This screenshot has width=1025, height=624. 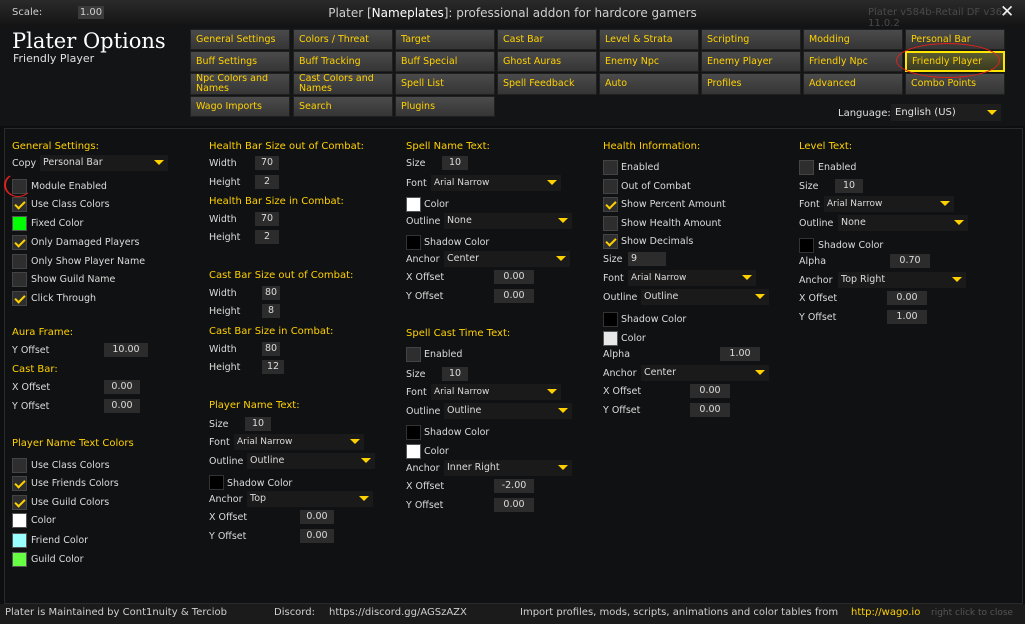 What do you see at coordinates (610, 186) in the screenshot?
I see `hi-ooc-checkbox` at bounding box center [610, 186].